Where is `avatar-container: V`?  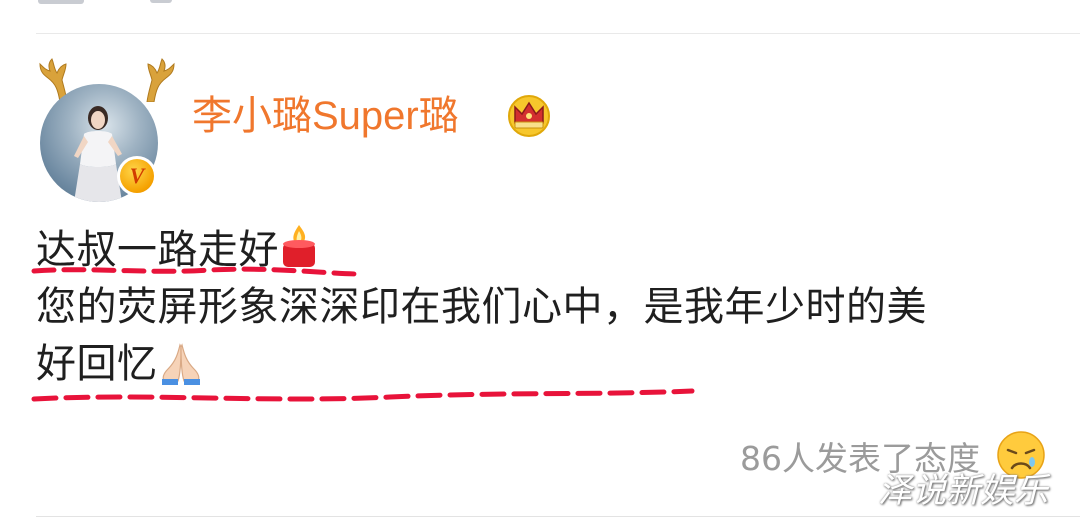
avatar-container: V is located at coordinates (104, 130).